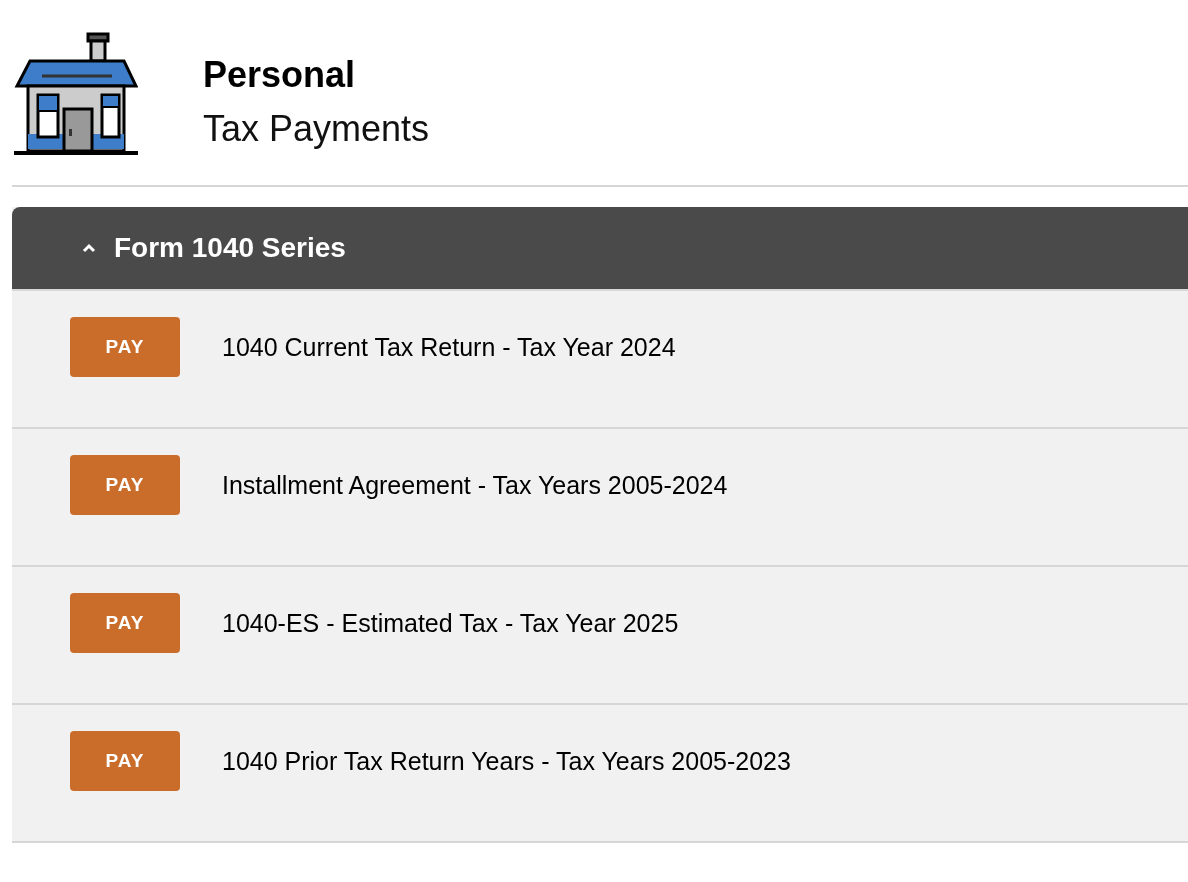 This screenshot has height=882, width=1188. What do you see at coordinates (506, 761) in the screenshot?
I see `payment-type-label: 1040 Prior Tax Return Years - Tax Years 2005-2023` at bounding box center [506, 761].